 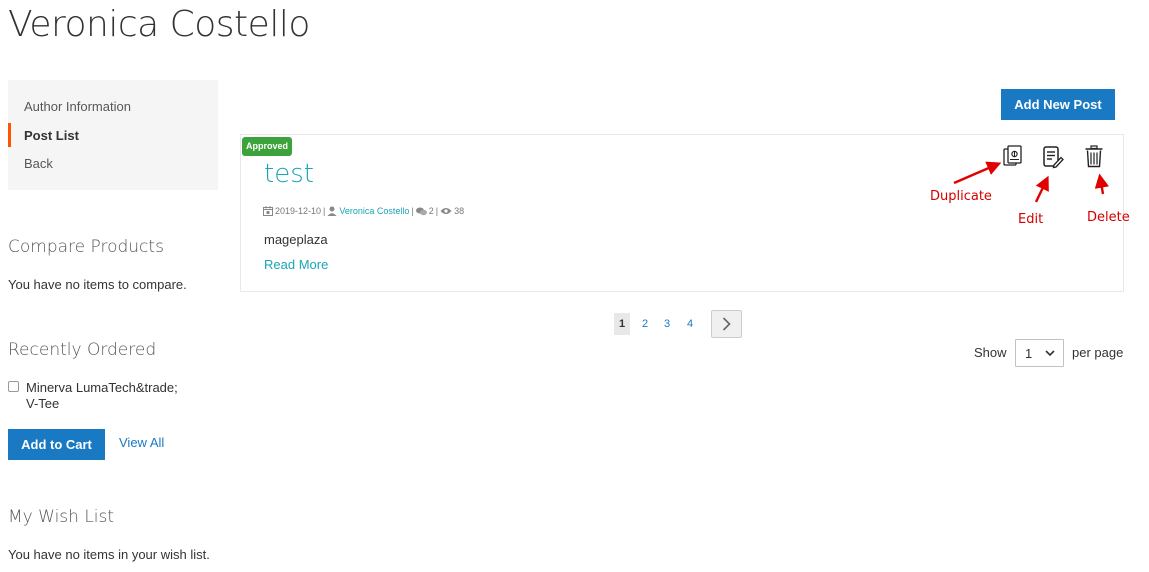 I want to click on duplicate-annotation: Duplicate, so click(x=961, y=196).